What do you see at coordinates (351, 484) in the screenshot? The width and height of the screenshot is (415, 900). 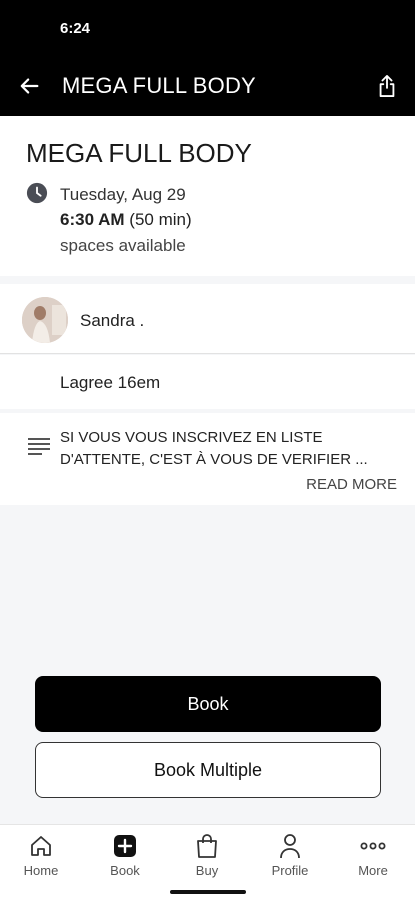 I see `read-more-link: READ MORE` at bounding box center [351, 484].